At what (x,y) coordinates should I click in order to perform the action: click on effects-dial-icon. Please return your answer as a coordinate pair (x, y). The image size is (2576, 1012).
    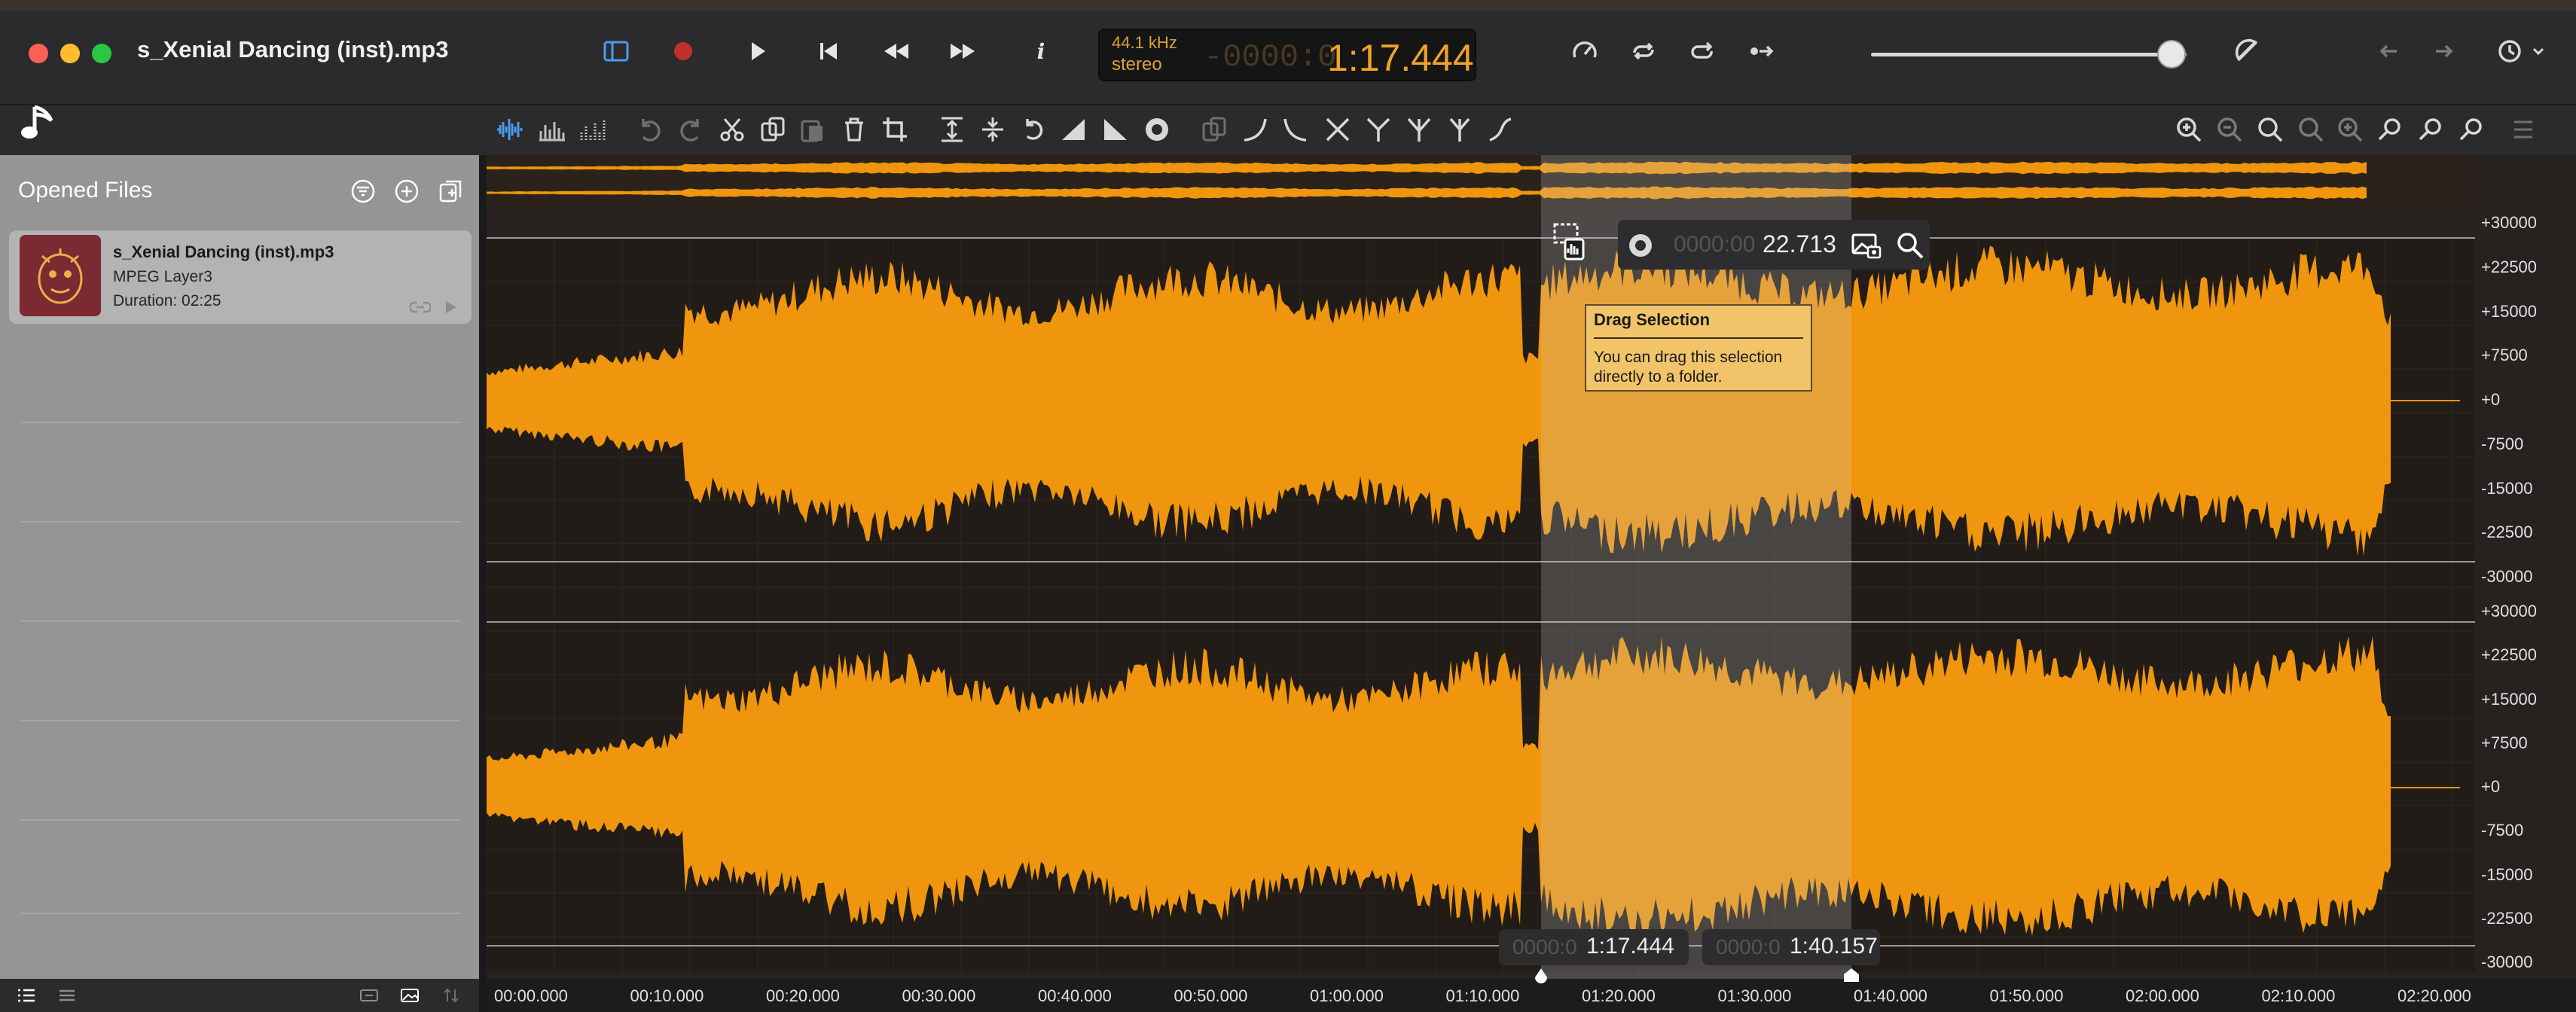
    Looking at the image, I should click on (1157, 130).